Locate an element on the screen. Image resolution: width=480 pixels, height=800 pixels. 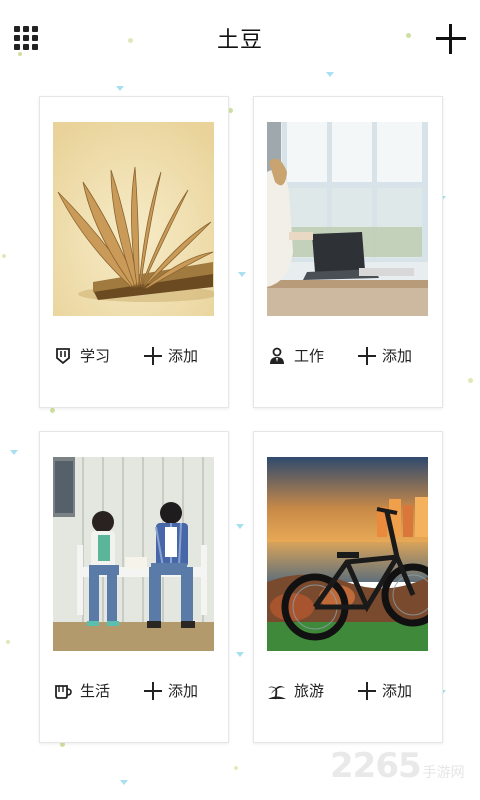
category-name: 学习 is located at coordinates (95, 356).